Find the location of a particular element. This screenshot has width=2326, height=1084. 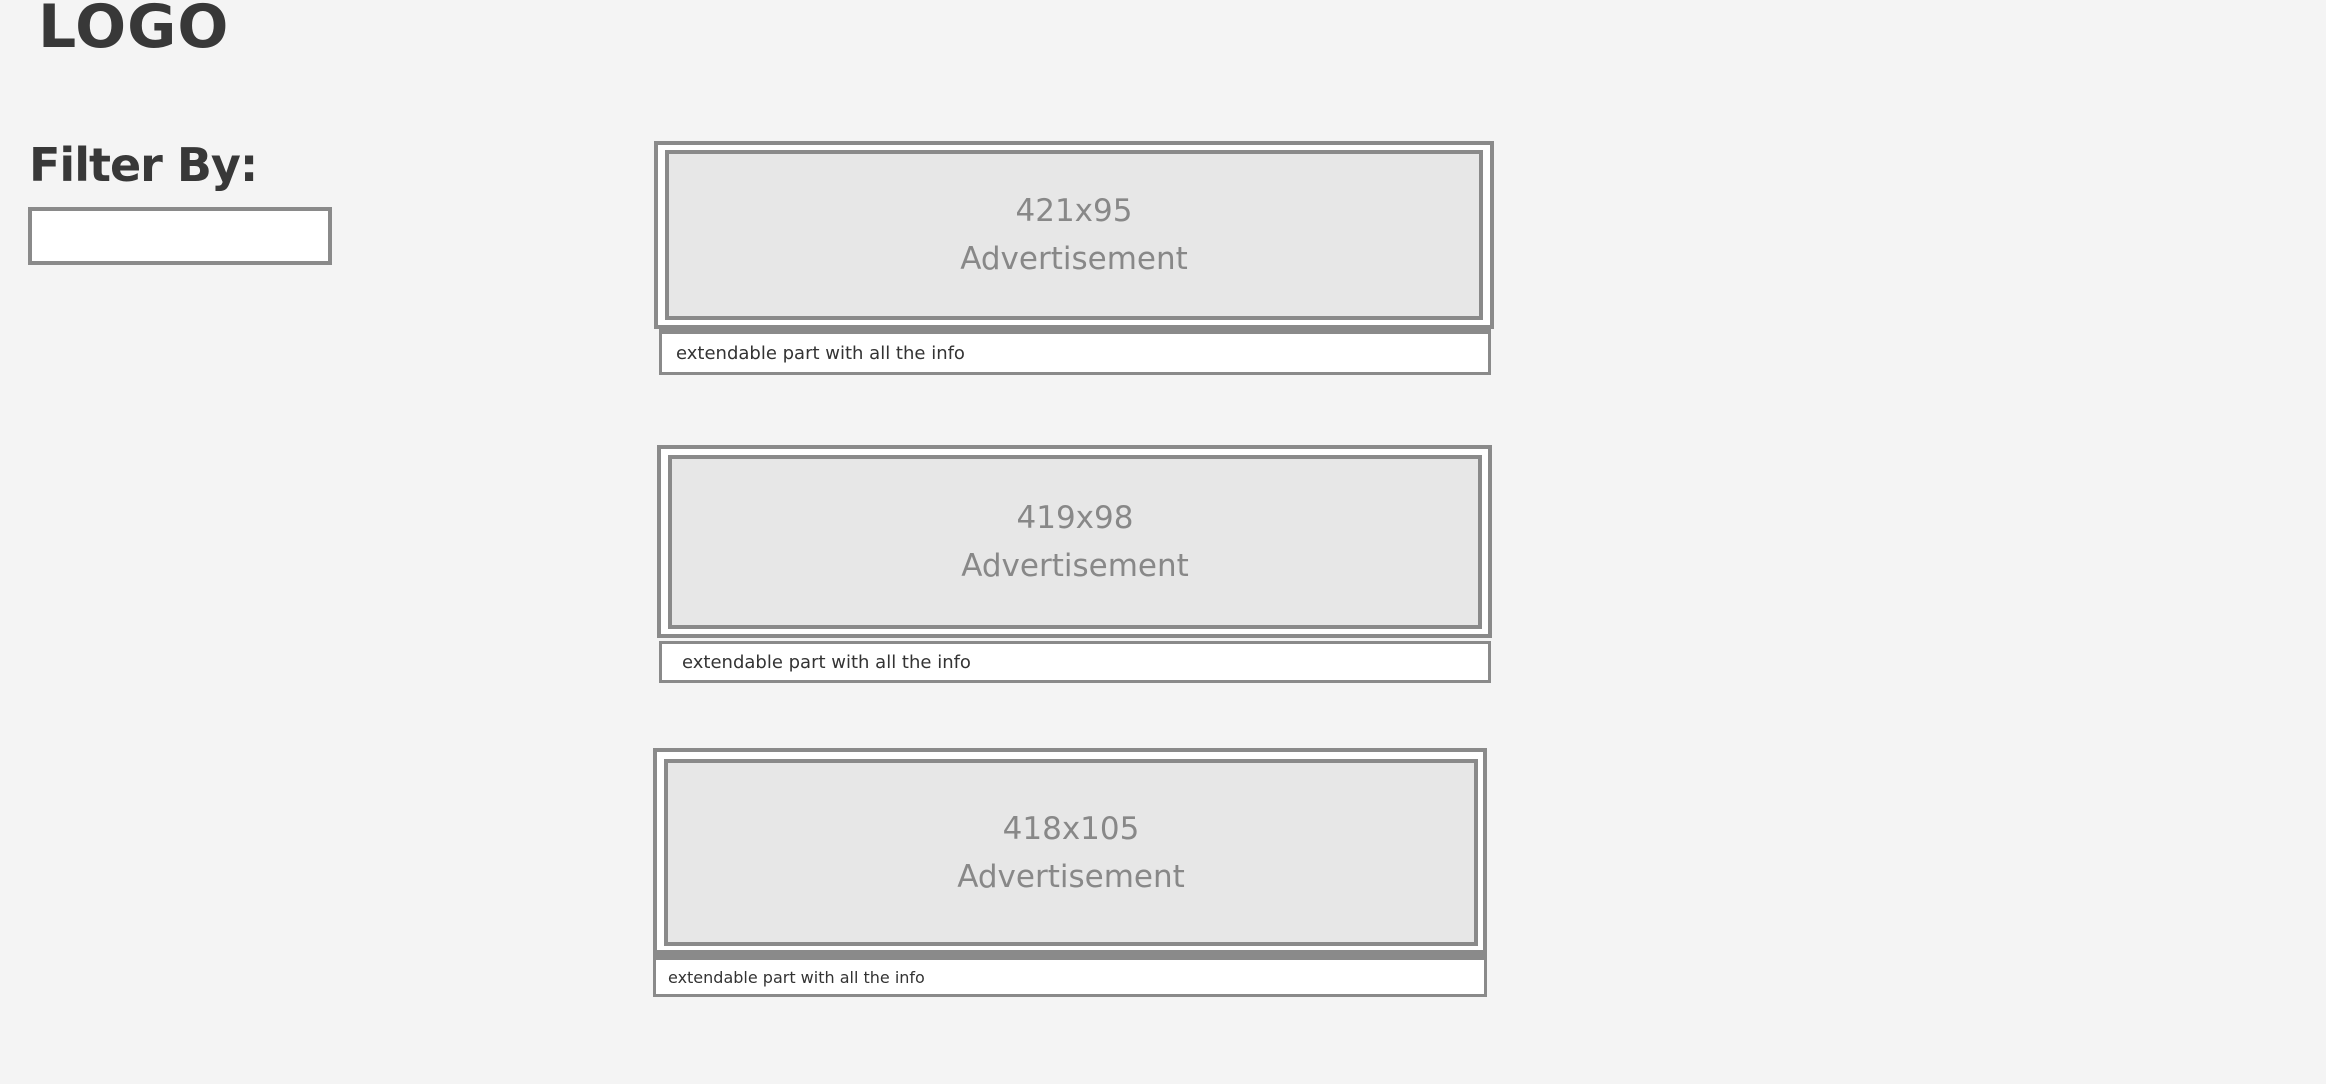

ad-placeholder: 418x105 Advertisement is located at coordinates (1071, 852).